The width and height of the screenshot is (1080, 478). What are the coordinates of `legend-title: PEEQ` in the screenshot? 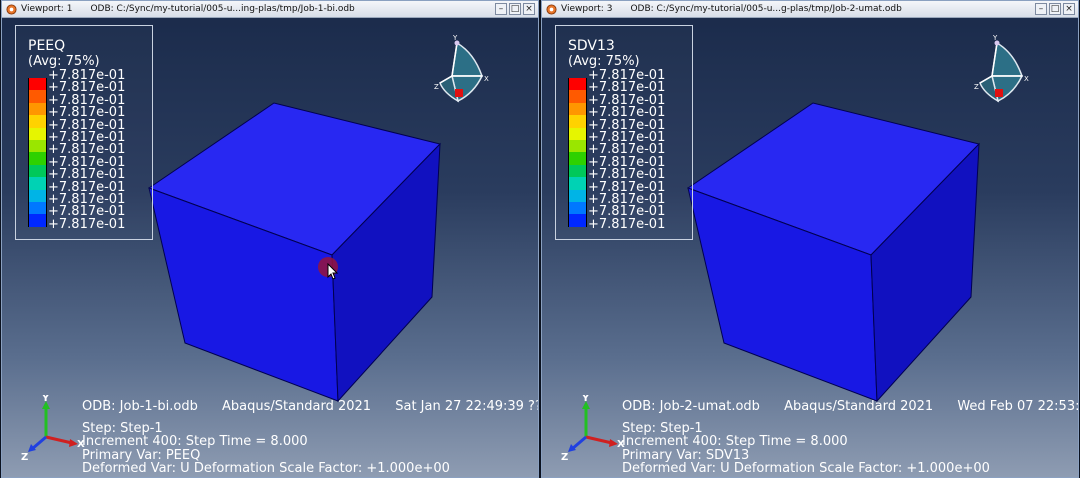 It's located at (47, 46).